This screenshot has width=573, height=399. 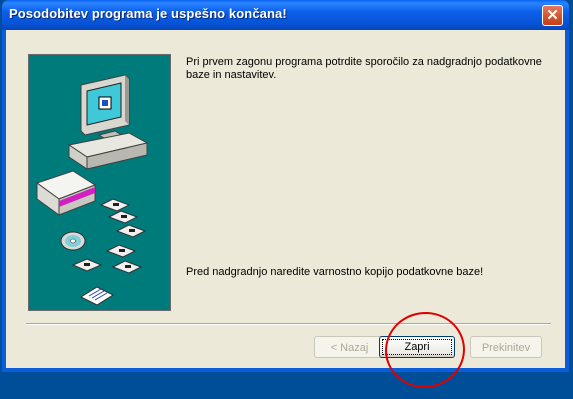 What do you see at coordinates (288, 324) in the screenshot?
I see `separator-line` at bounding box center [288, 324].